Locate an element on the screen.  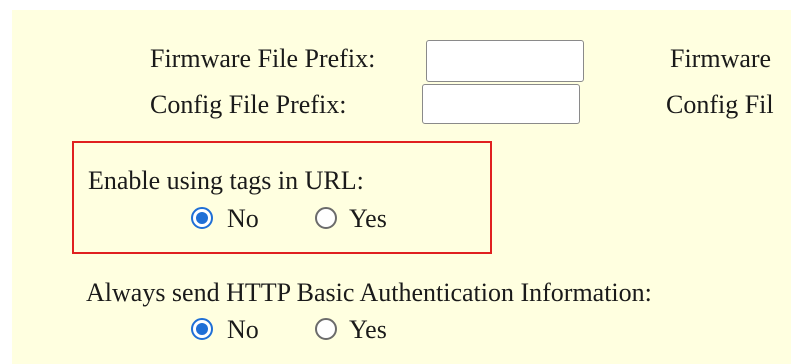
config-file-prefix-label: Config File Prefix: is located at coordinates (248, 104).